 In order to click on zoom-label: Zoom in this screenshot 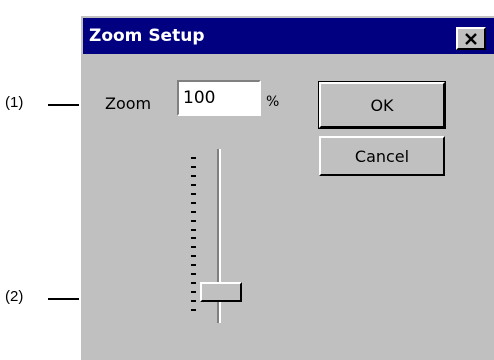, I will do `click(128, 103)`.